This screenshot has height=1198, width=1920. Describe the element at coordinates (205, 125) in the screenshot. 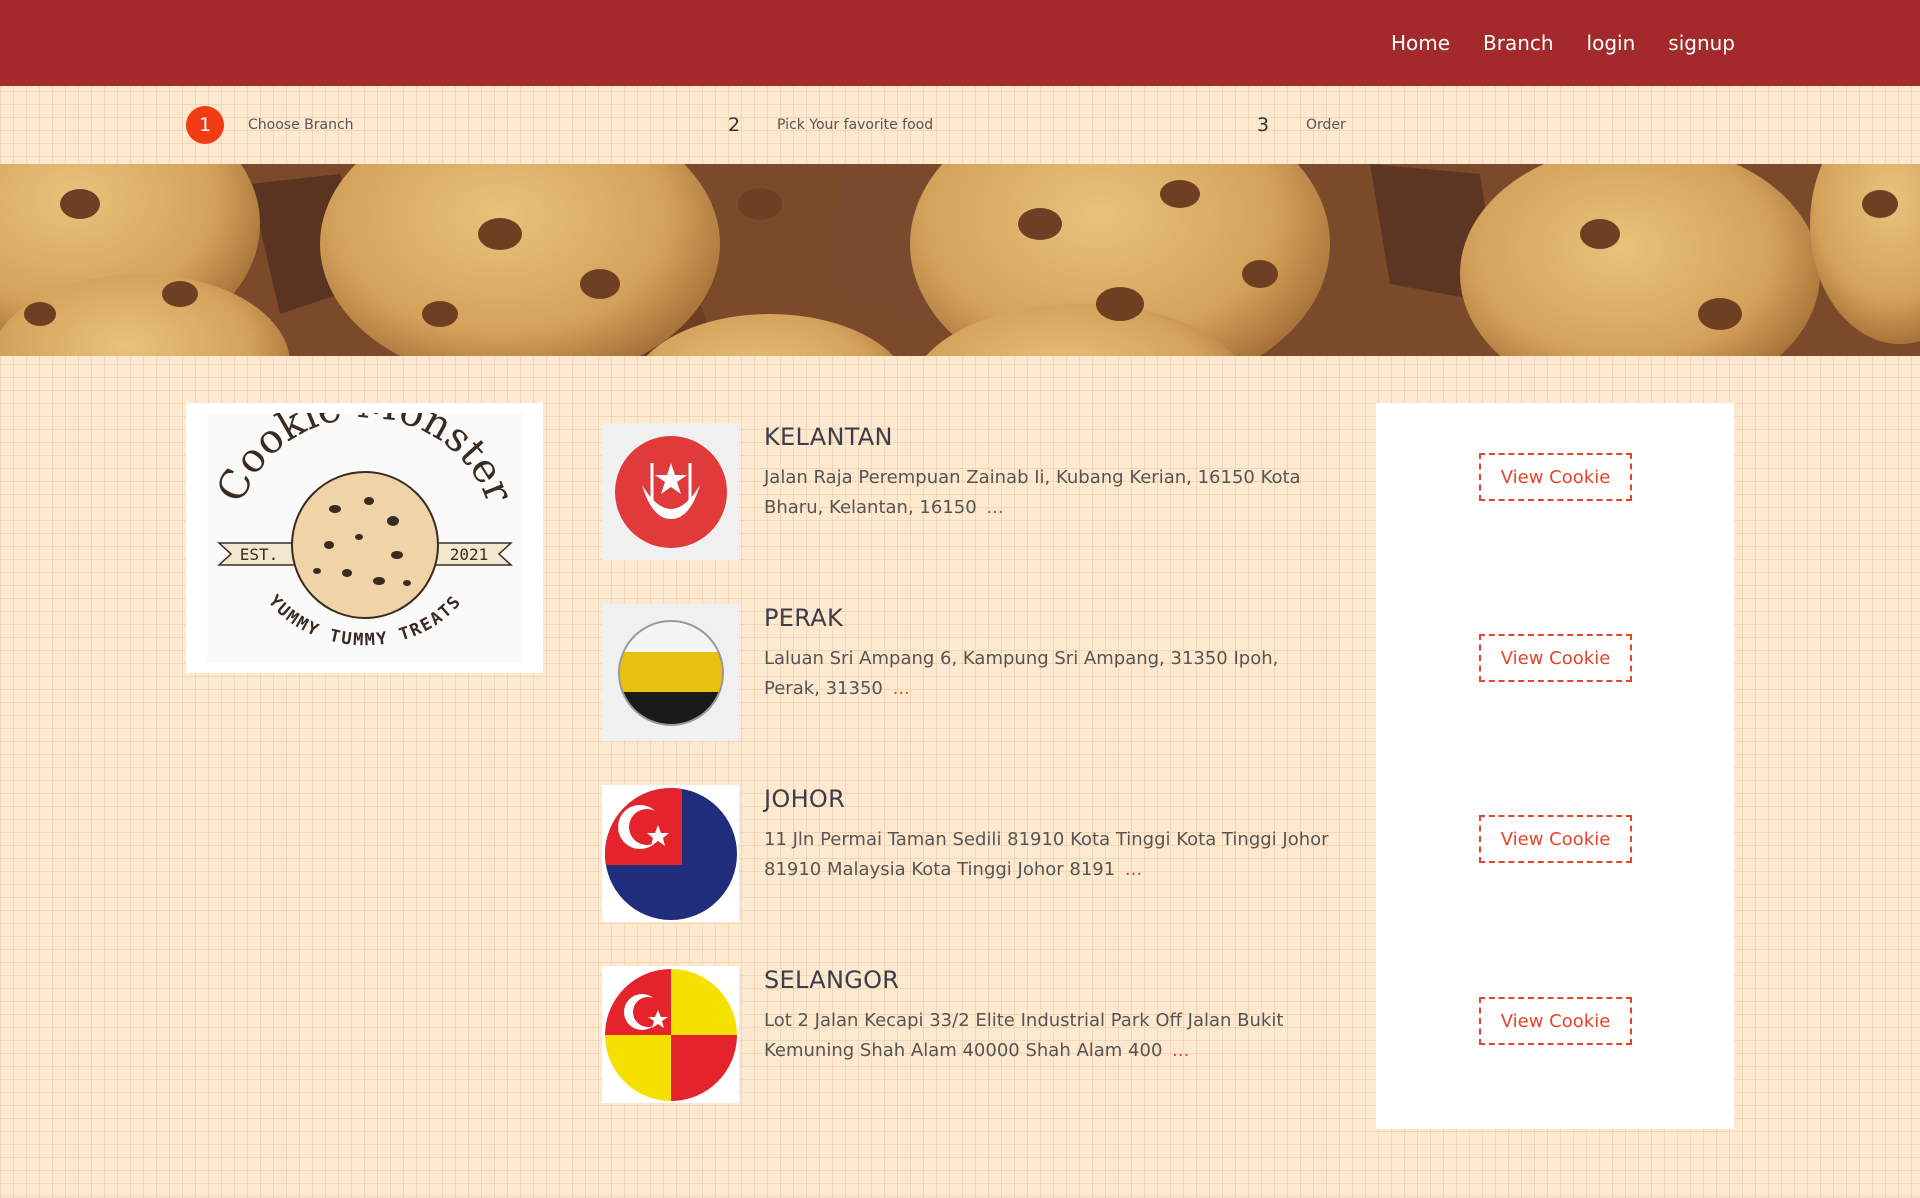

I see `step-number-badge: 1` at that location.